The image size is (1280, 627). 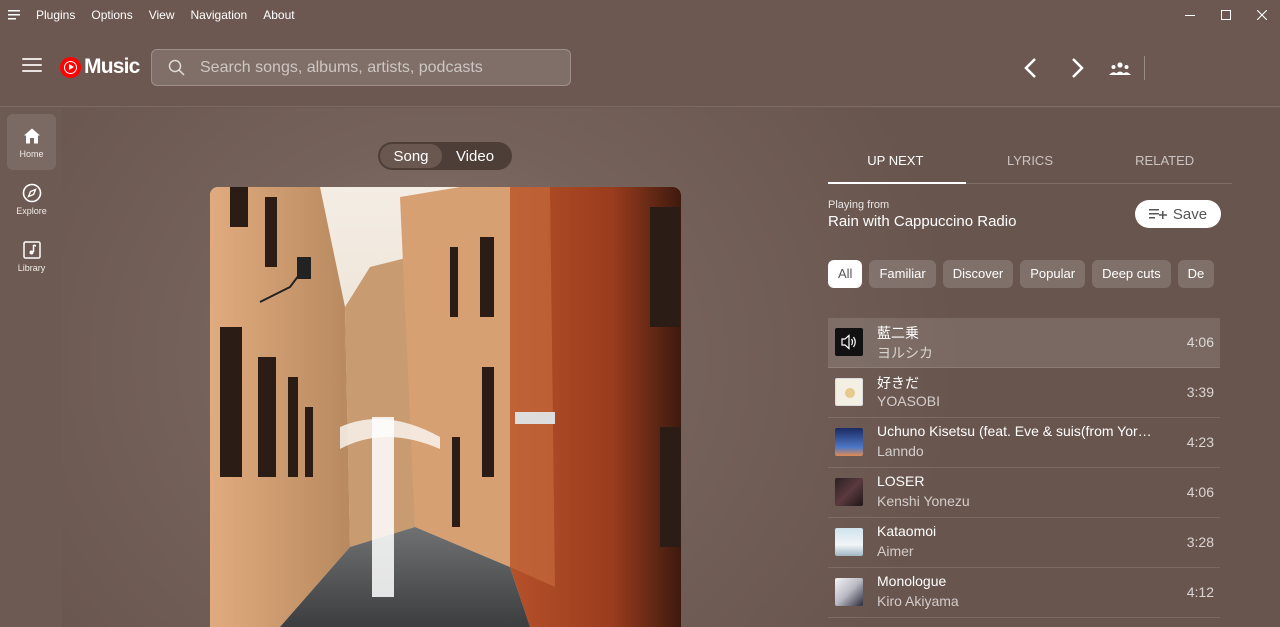 I want to click on queue-item-duration: 4:12, so click(x=1200, y=592).